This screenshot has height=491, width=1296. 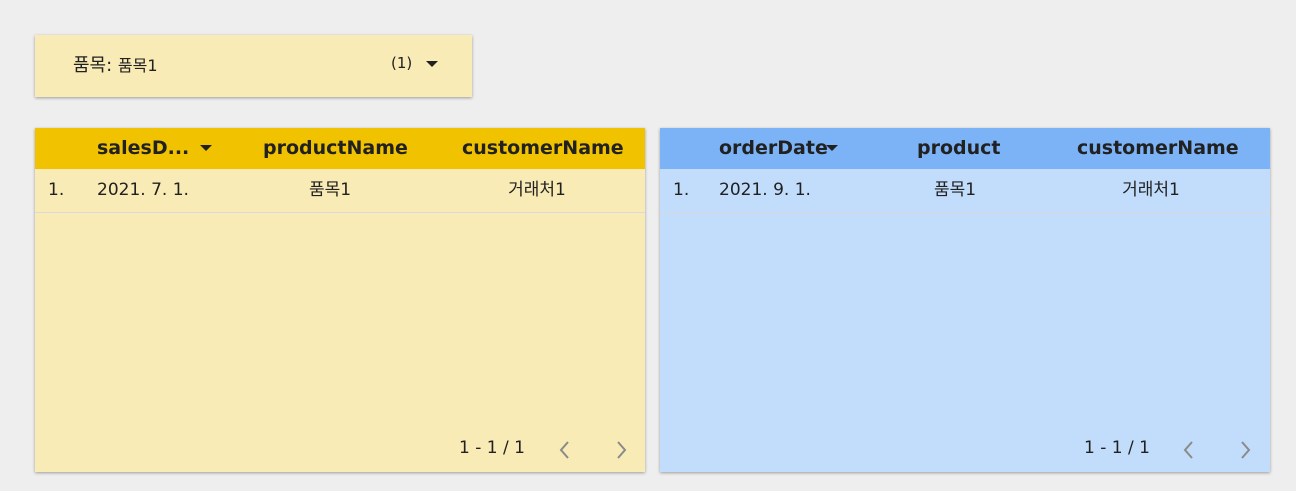 I want to click on cell-salesdate: 2021. 7. 1., so click(x=143, y=190).